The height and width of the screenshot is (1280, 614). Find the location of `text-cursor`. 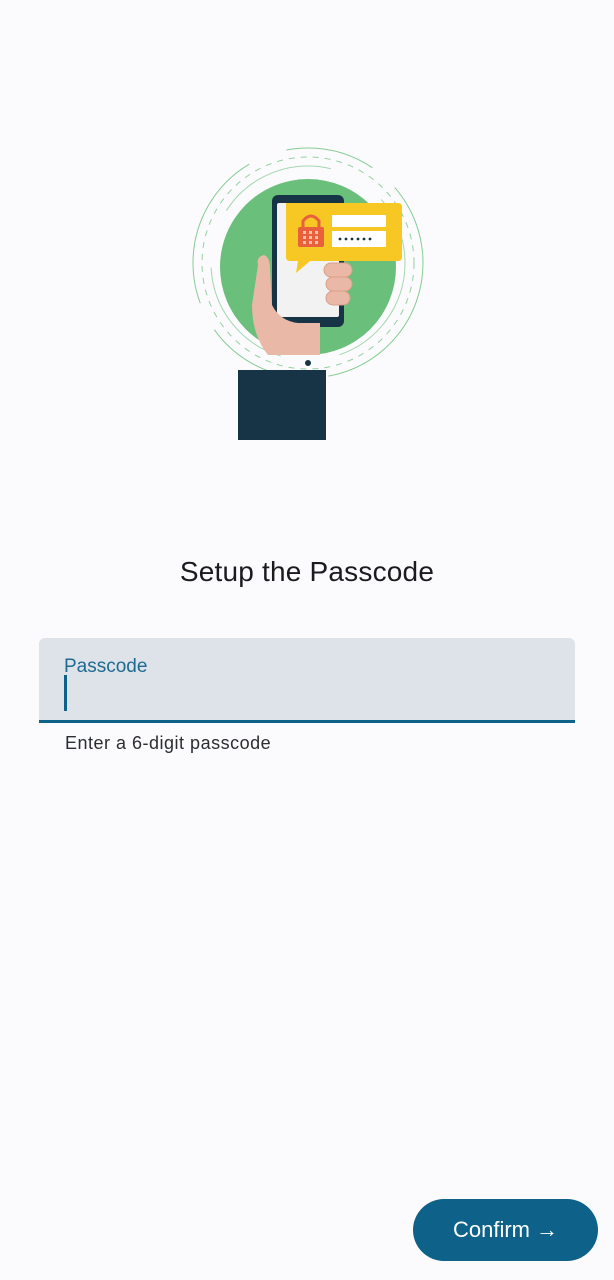

text-cursor is located at coordinates (65, 693).